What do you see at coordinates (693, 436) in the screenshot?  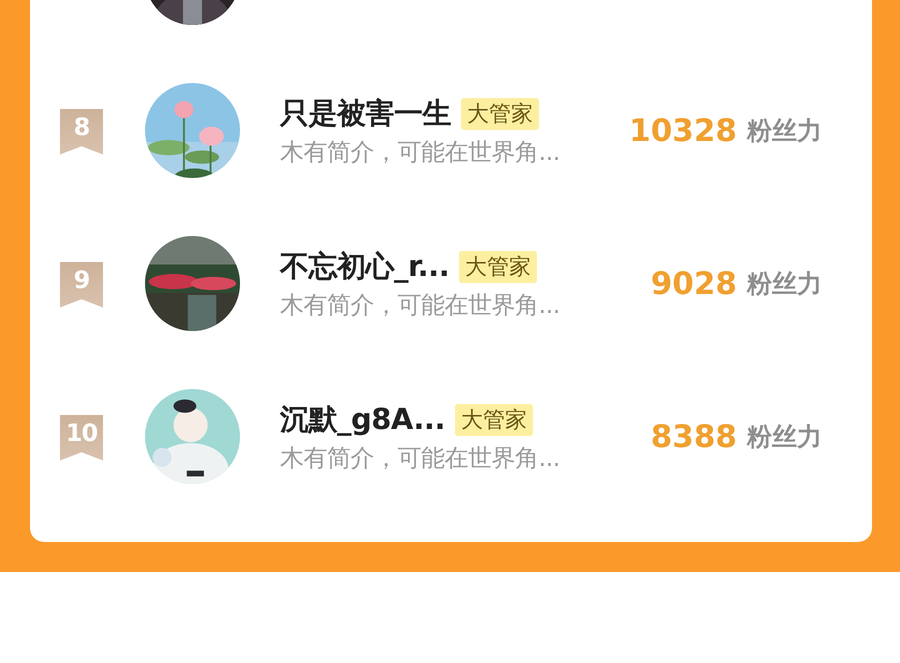 I see `fan-score: 8388` at bounding box center [693, 436].